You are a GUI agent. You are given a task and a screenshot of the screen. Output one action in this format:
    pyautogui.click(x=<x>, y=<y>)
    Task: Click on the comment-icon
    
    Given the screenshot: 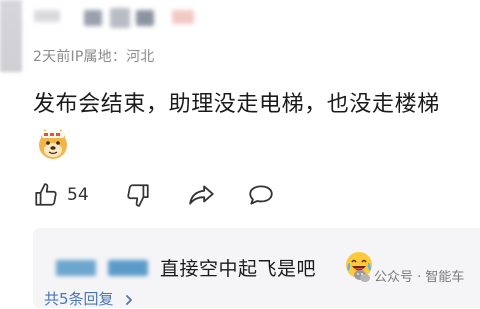 What is the action you would take?
    pyautogui.click(x=261, y=195)
    